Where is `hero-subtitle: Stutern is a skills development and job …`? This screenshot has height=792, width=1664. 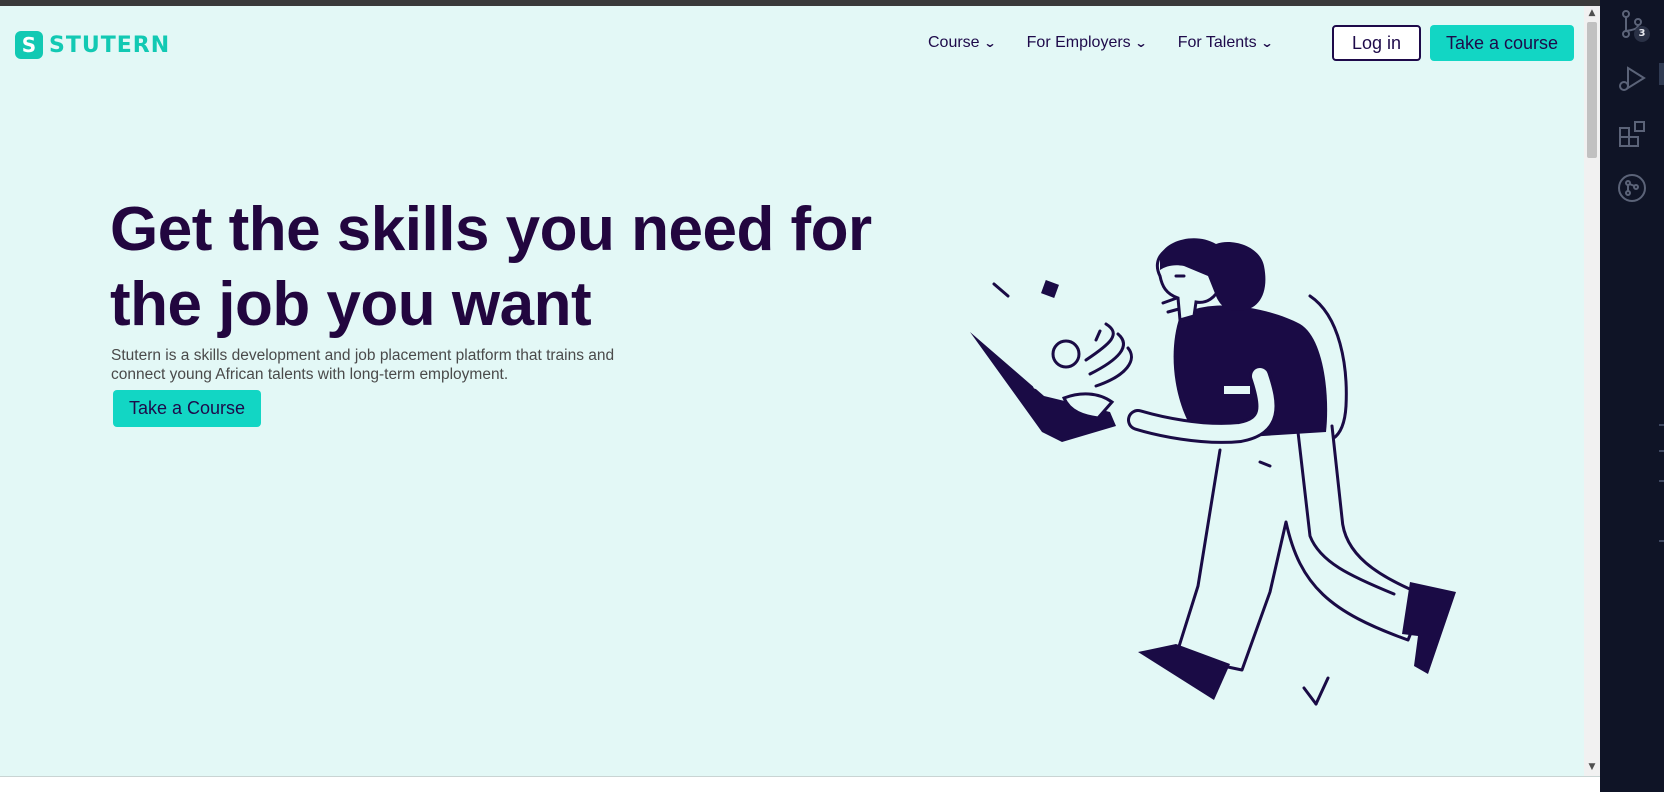
hero-subtitle: Stutern is a skills development and job … is located at coordinates (381, 365).